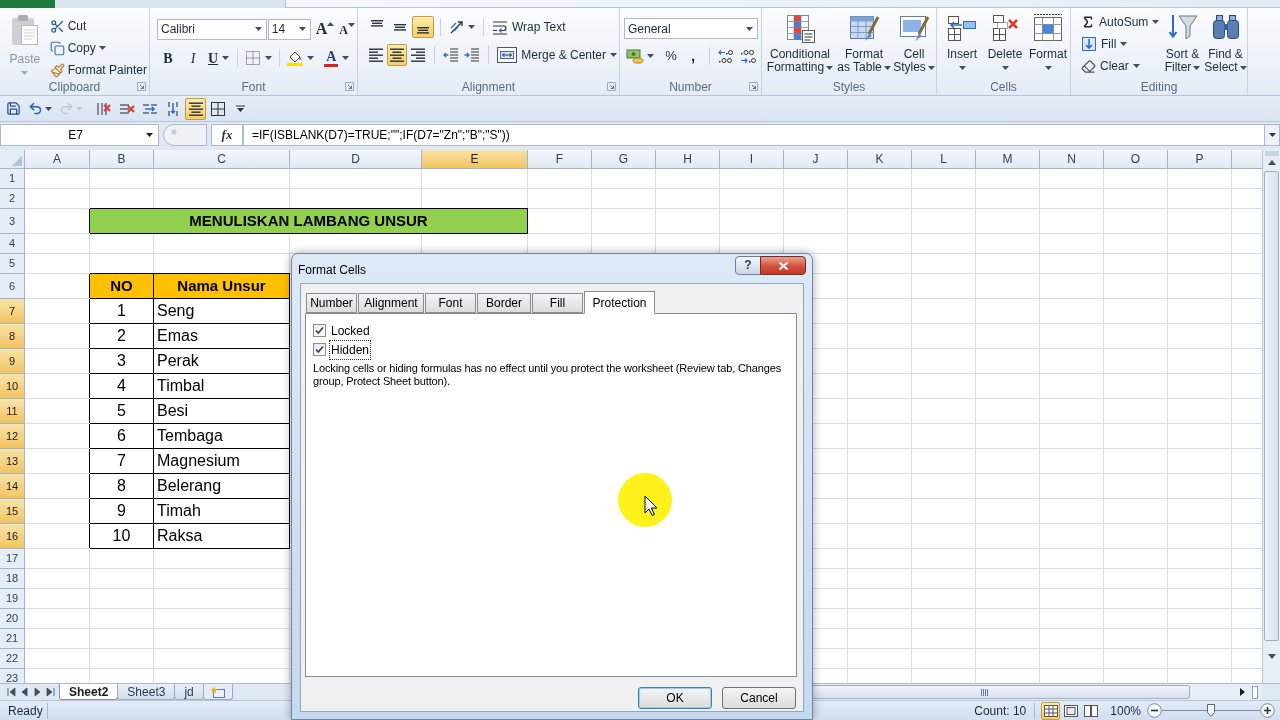  What do you see at coordinates (1225, 43) in the screenshot?
I see `find-select-button: Find & Select` at bounding box center [1225, 43].